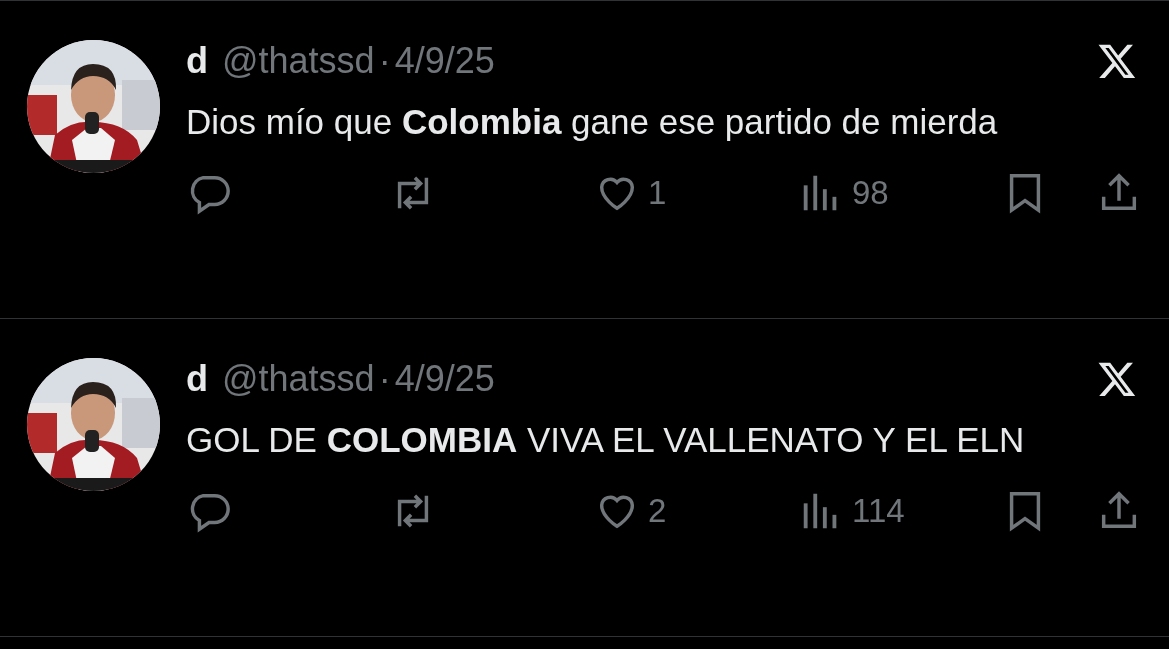 The width and height of the screenshot is (1169, 649). I want to click on view-count: 114, so click(878, 511).